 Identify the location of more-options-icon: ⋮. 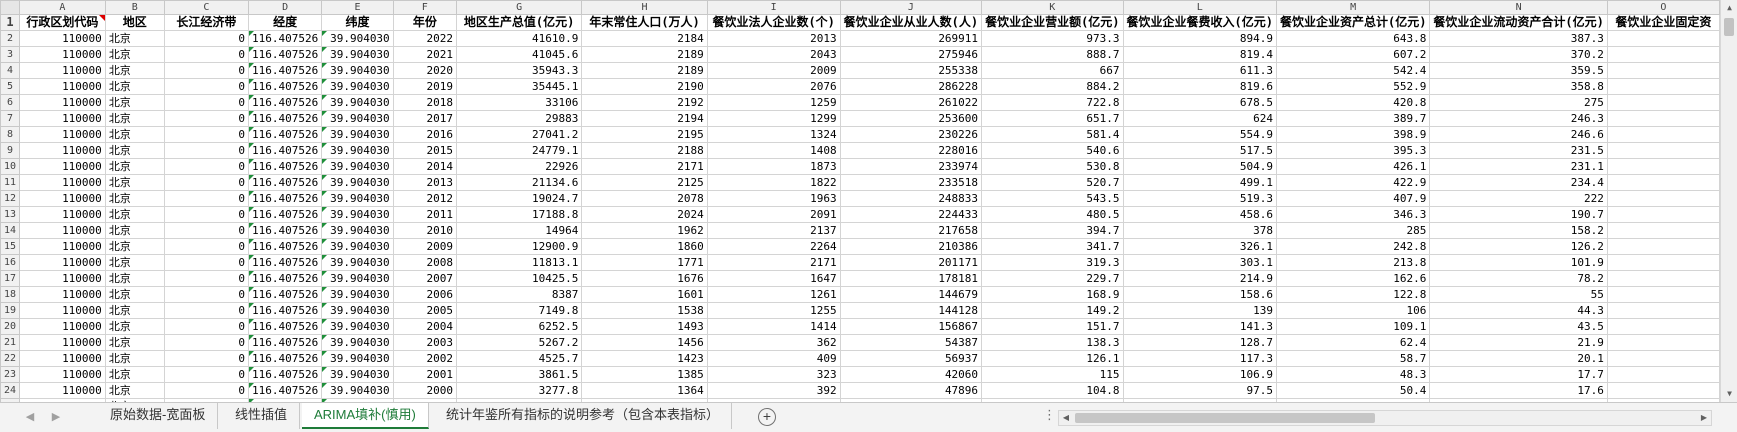
(1049, 415).